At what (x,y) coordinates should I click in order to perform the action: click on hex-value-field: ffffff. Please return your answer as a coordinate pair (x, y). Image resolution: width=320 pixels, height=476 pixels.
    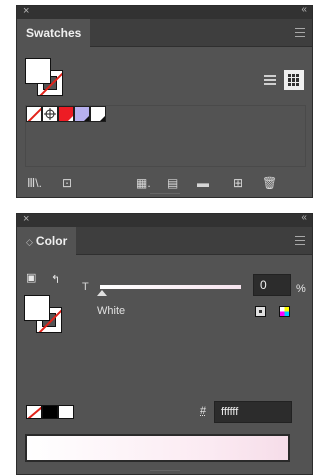
    Looking at the image, I should click on (253, 412).